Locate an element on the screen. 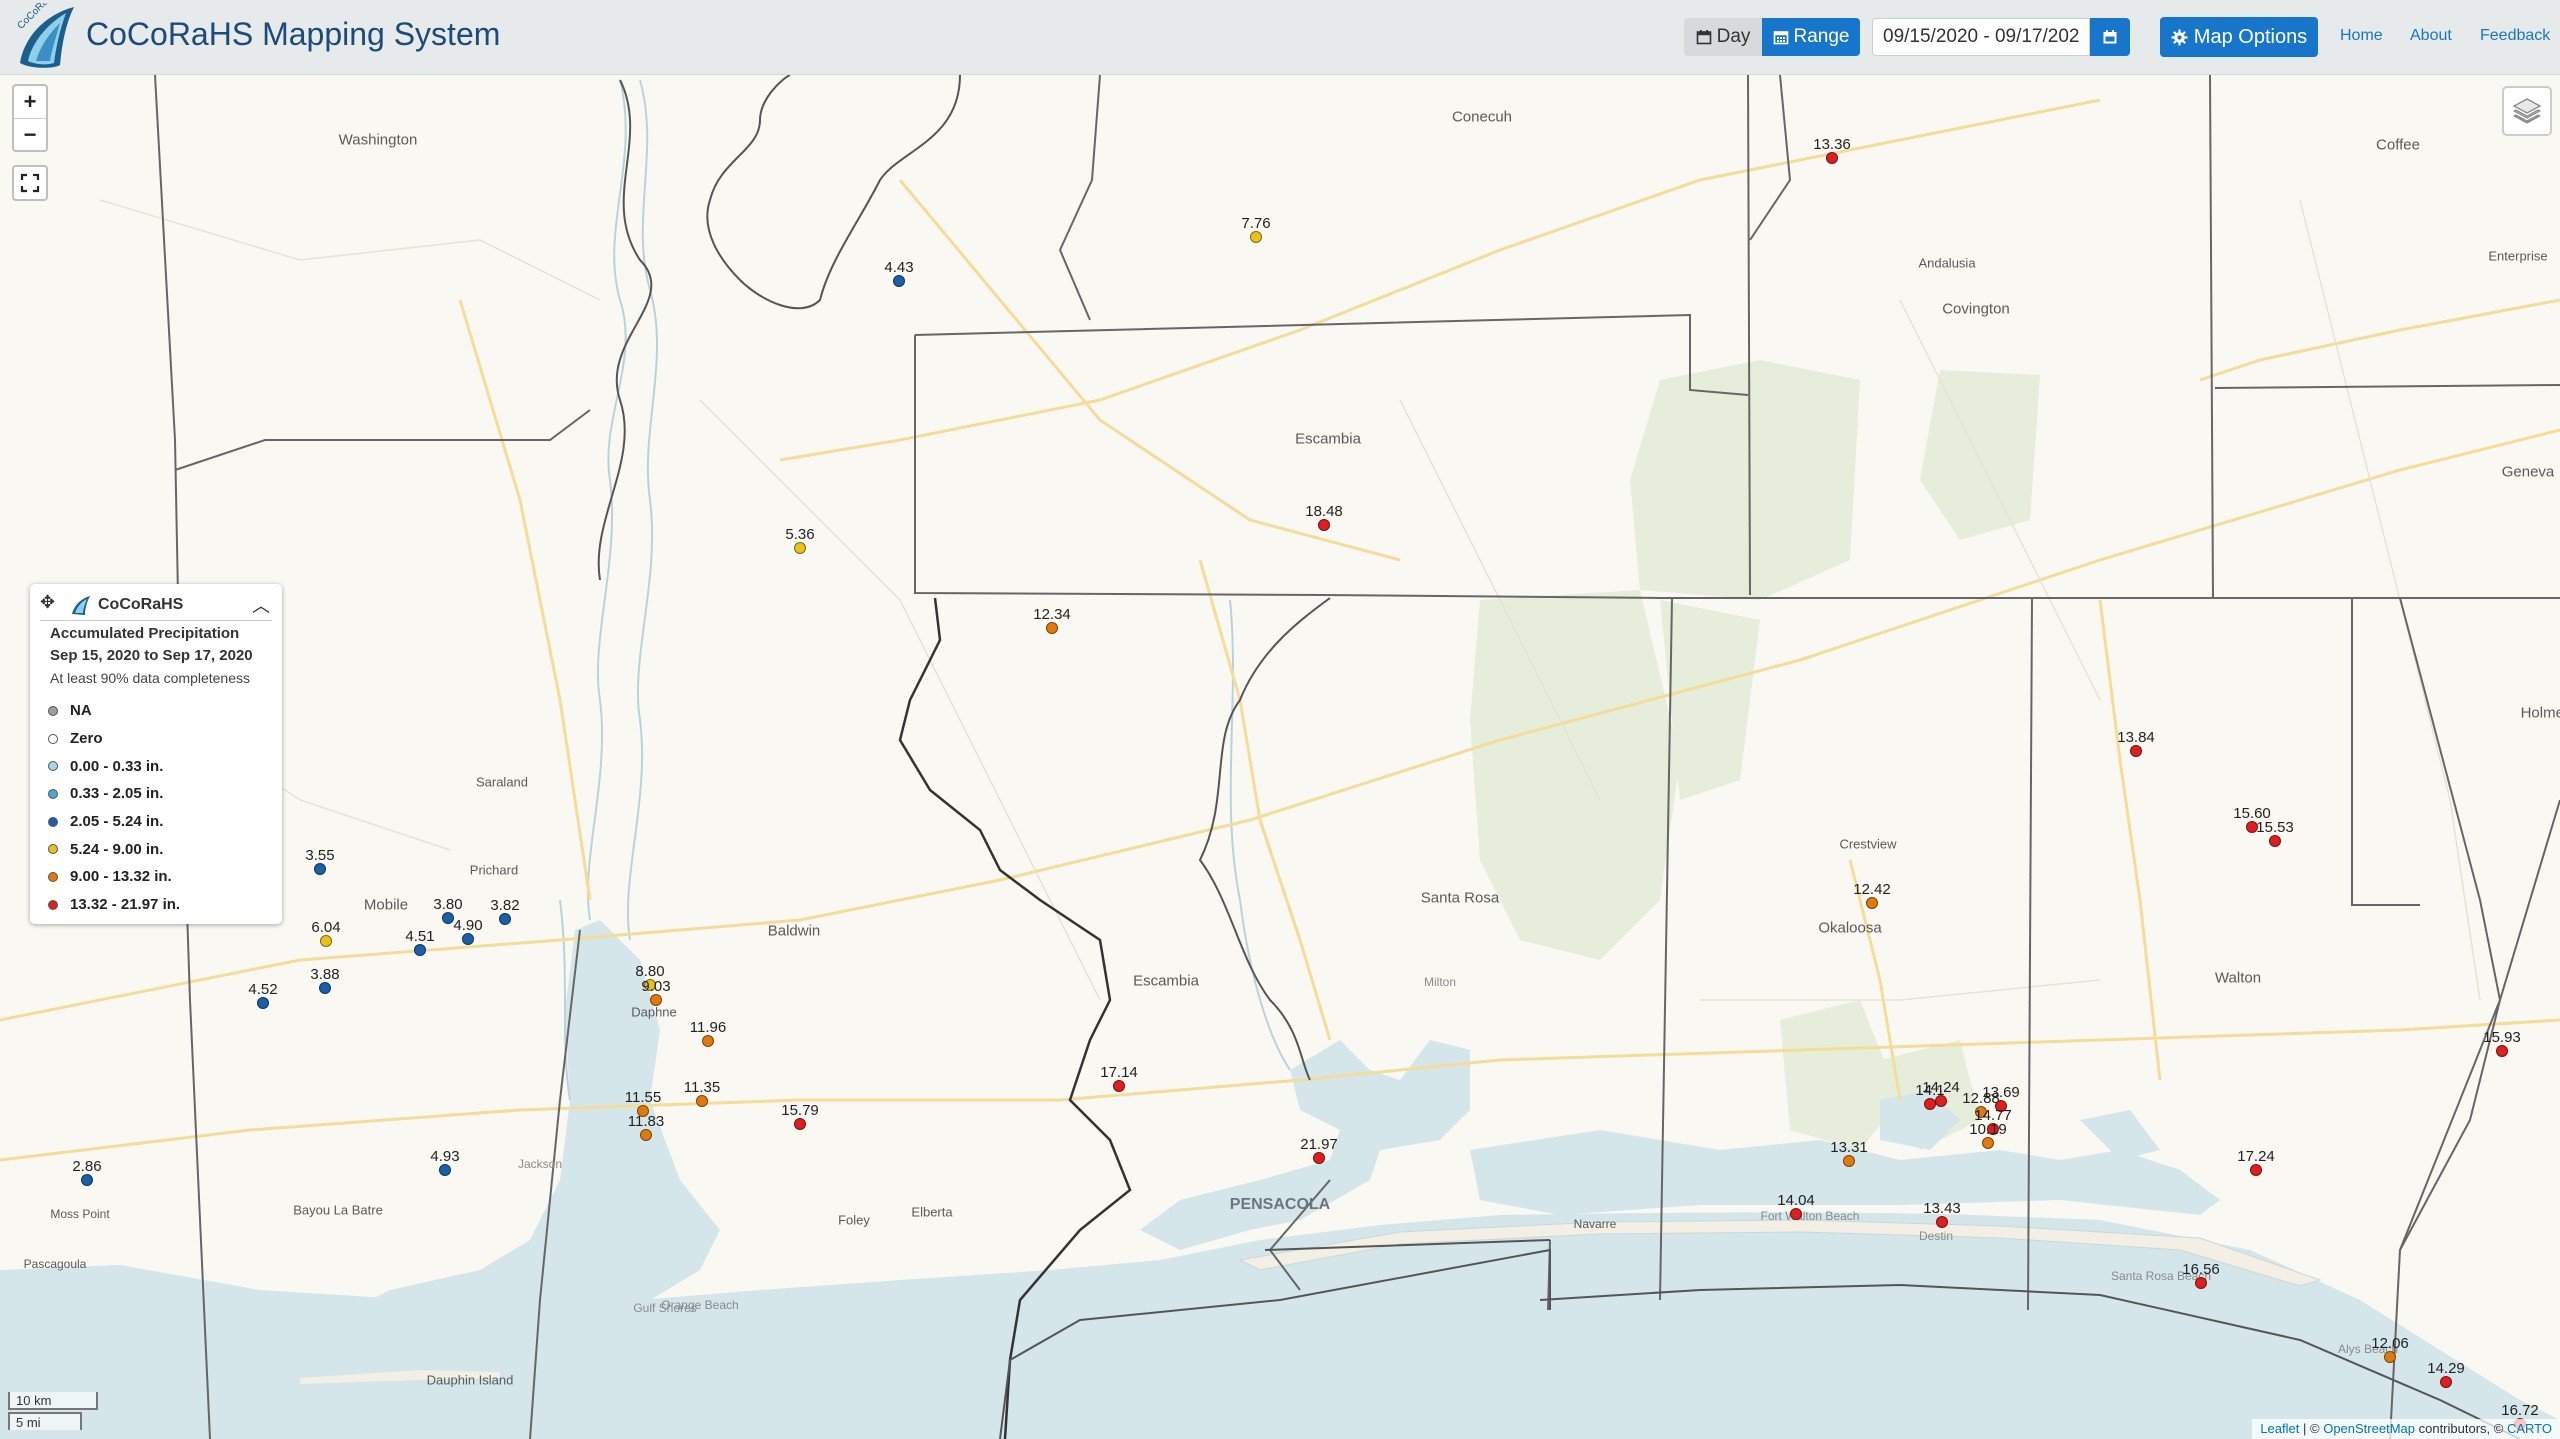 Image resolution: width=2560 pixels, height=1439 pixels. legend-item: Zero is located at coordinates (114, 739).